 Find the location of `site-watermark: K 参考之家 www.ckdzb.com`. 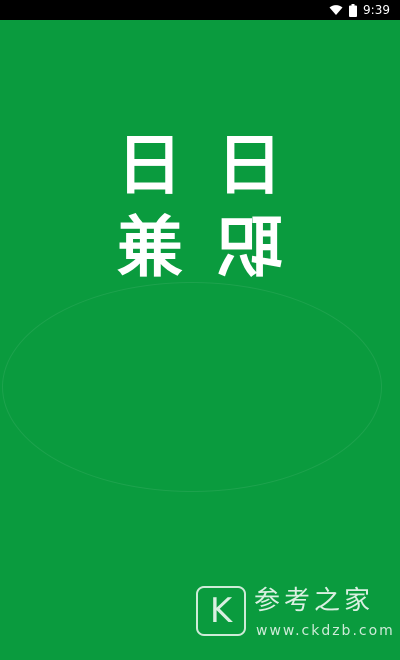

site-watermark: K 参考之家 www.ckdzb.com is located at coordinates (295, 614).